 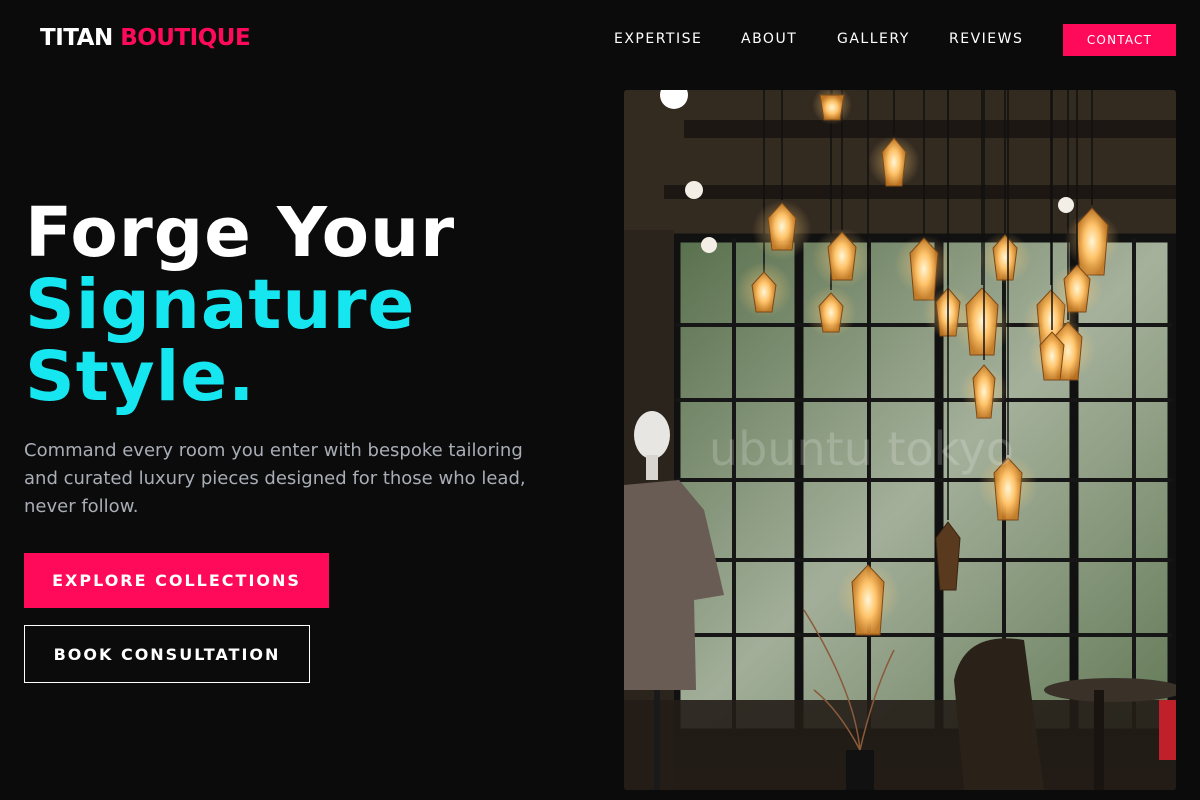 I want to click on brand-name-part2: BOUTIQUE, so click(x=185, y=38).